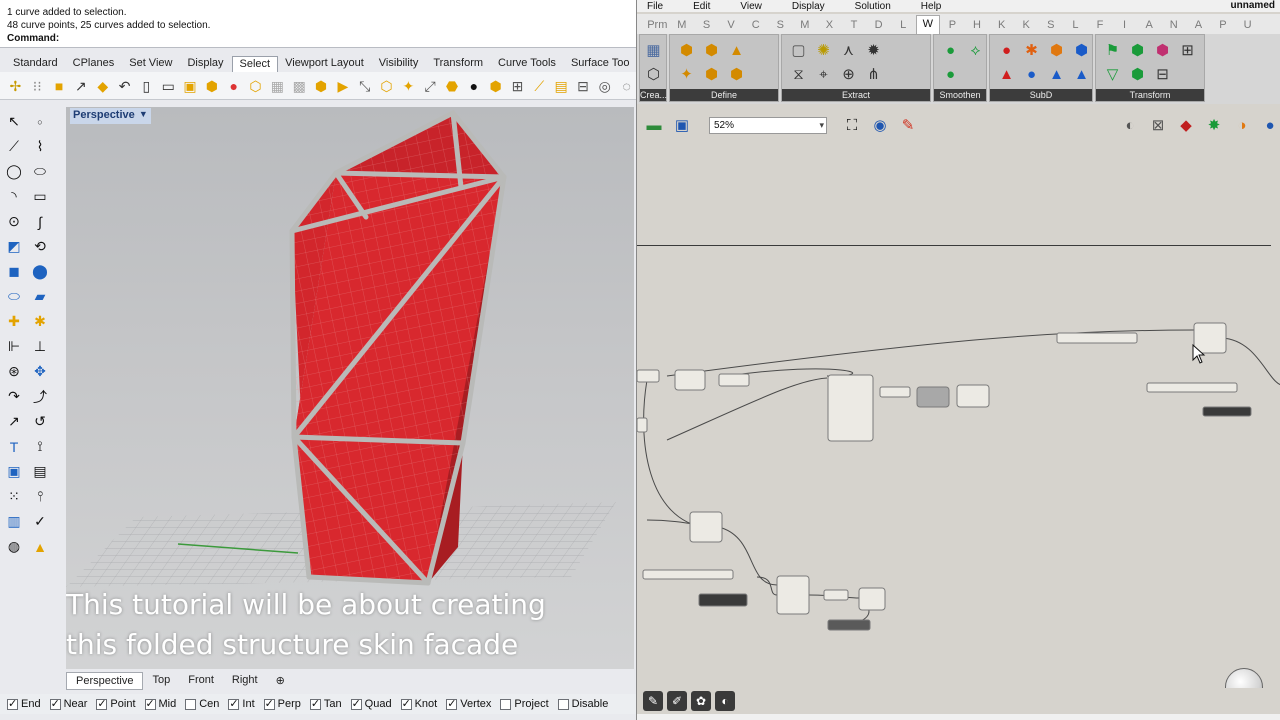 The width and height of the screenshot is (1280, 720). What do you see at coordinates (852, 125) in the screenshot?
I see `zoom-extents-icon: ⛶` at bounding box center [852, 125].